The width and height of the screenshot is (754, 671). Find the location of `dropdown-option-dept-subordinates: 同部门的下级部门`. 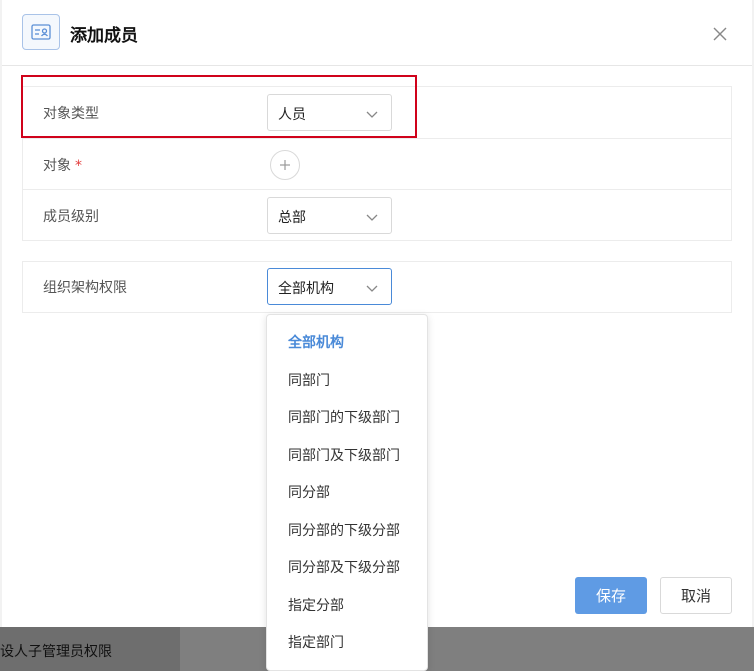

dropdown-option-dept-subordinates: 同部门的下级部门 is located at coordinates (347, 419).